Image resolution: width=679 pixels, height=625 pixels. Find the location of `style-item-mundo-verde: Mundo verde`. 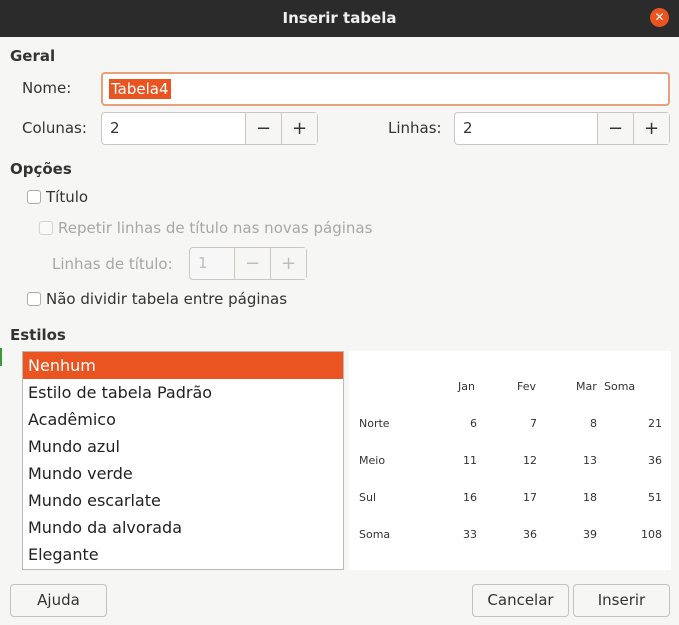

style-item-mundo-verde: Mundo verde is located at coordinates (183, 473).